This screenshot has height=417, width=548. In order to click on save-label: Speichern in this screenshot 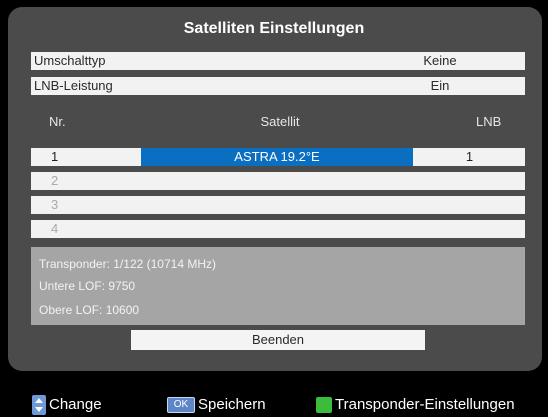, I will do `click(232, 404)`.